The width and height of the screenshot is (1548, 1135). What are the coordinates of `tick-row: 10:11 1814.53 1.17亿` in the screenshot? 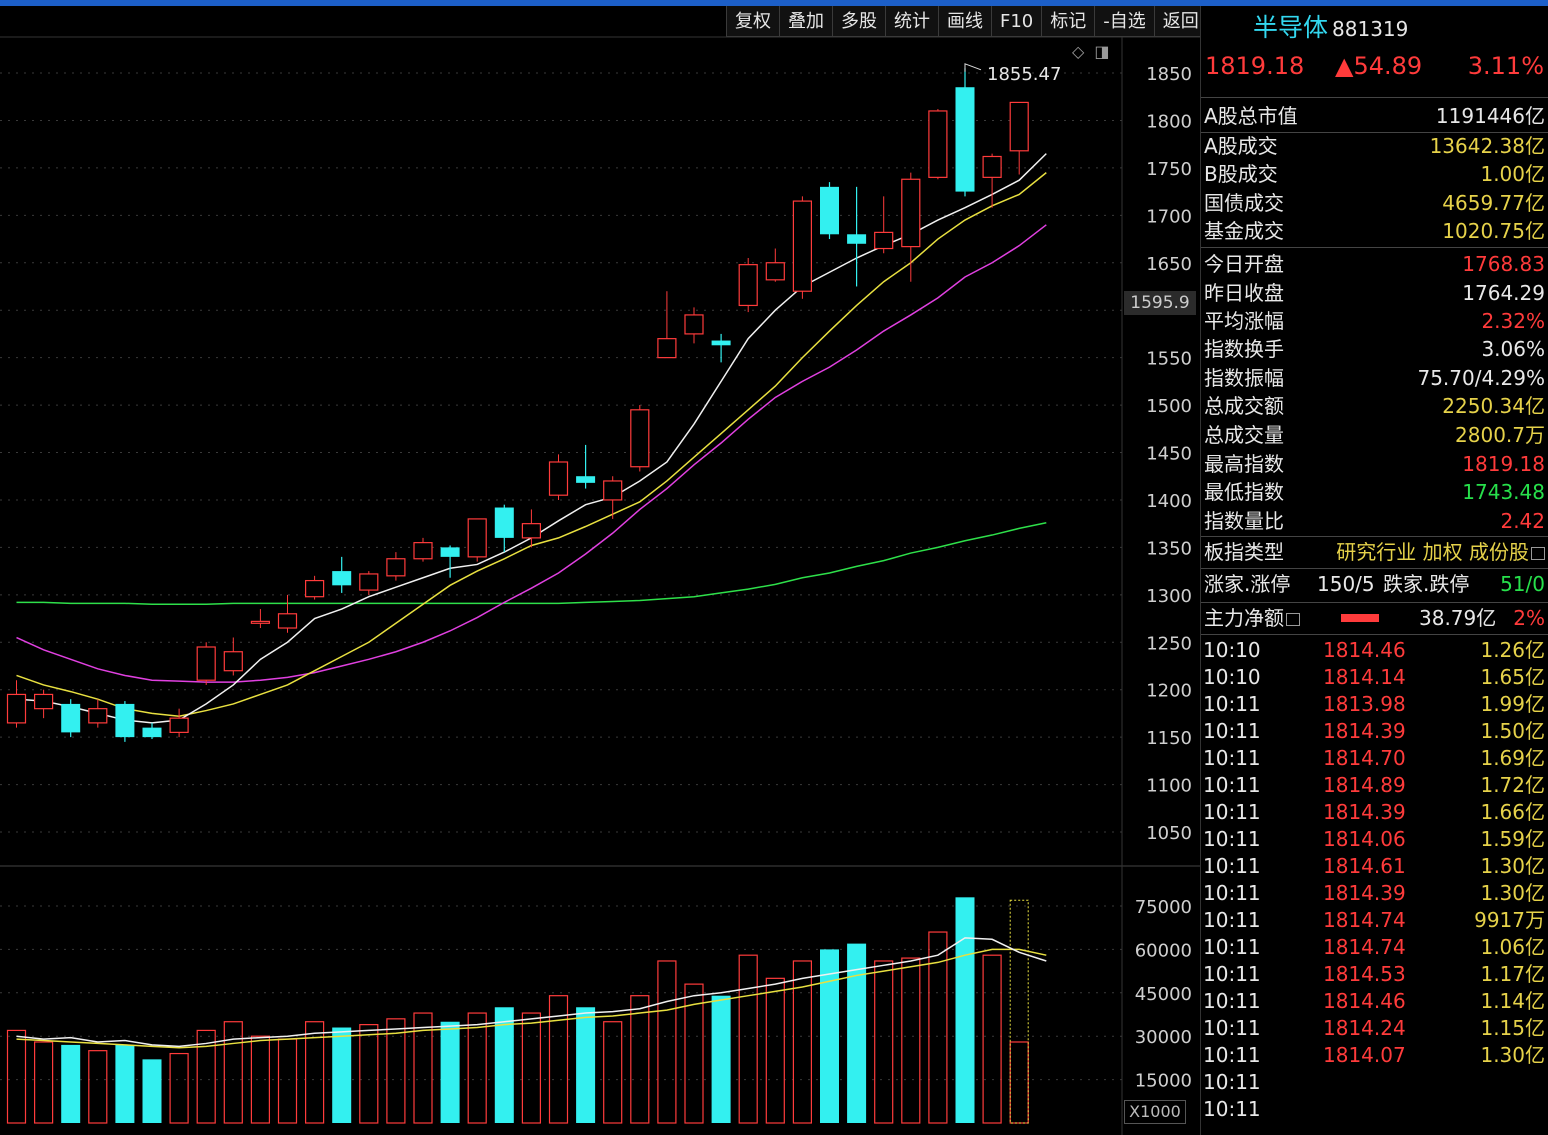 It's located at (1374, 974).